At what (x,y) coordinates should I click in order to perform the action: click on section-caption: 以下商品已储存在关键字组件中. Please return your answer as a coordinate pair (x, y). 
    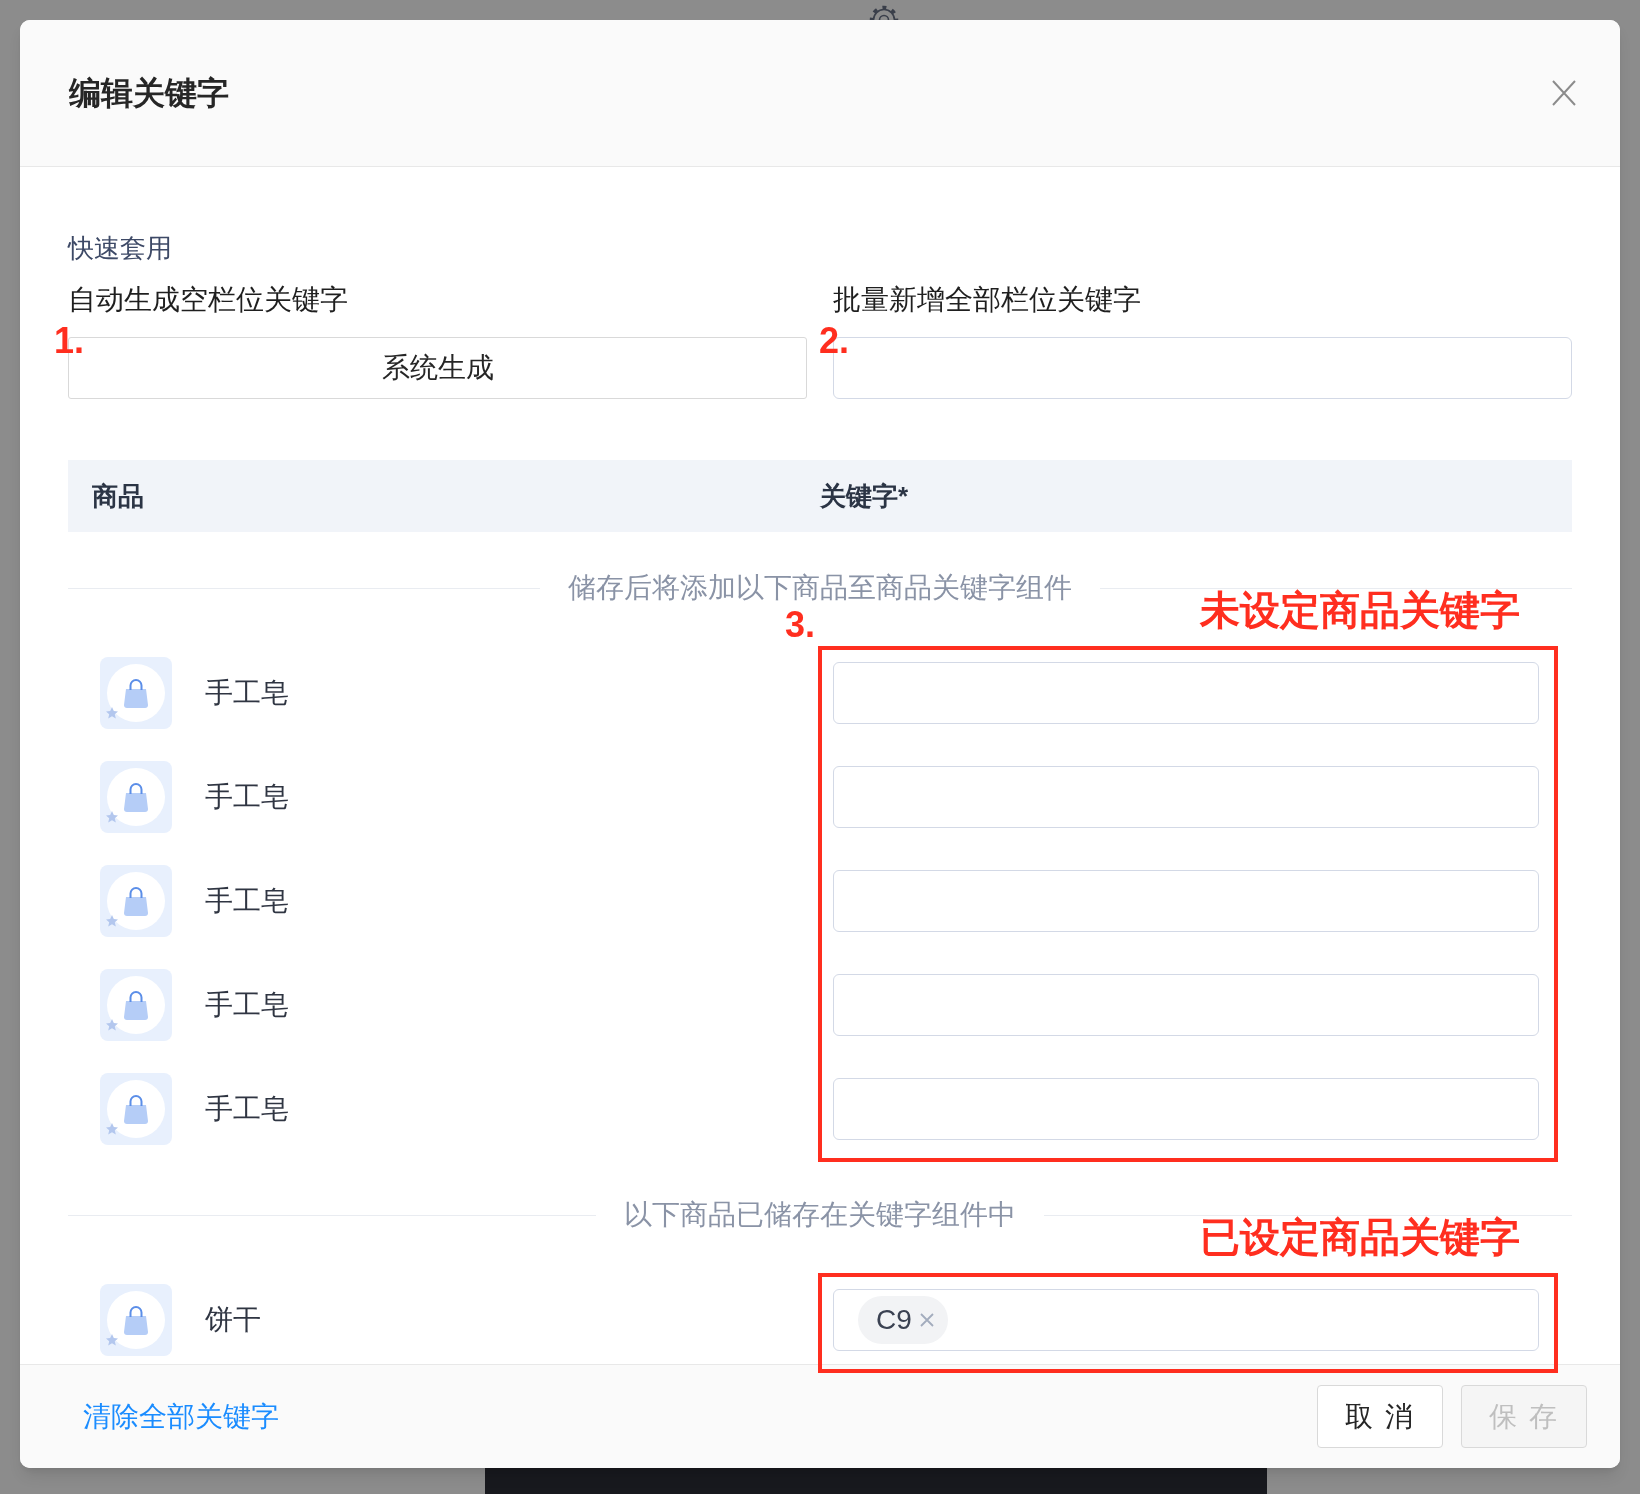
    Looking at the image, I should click on (820, 1215).